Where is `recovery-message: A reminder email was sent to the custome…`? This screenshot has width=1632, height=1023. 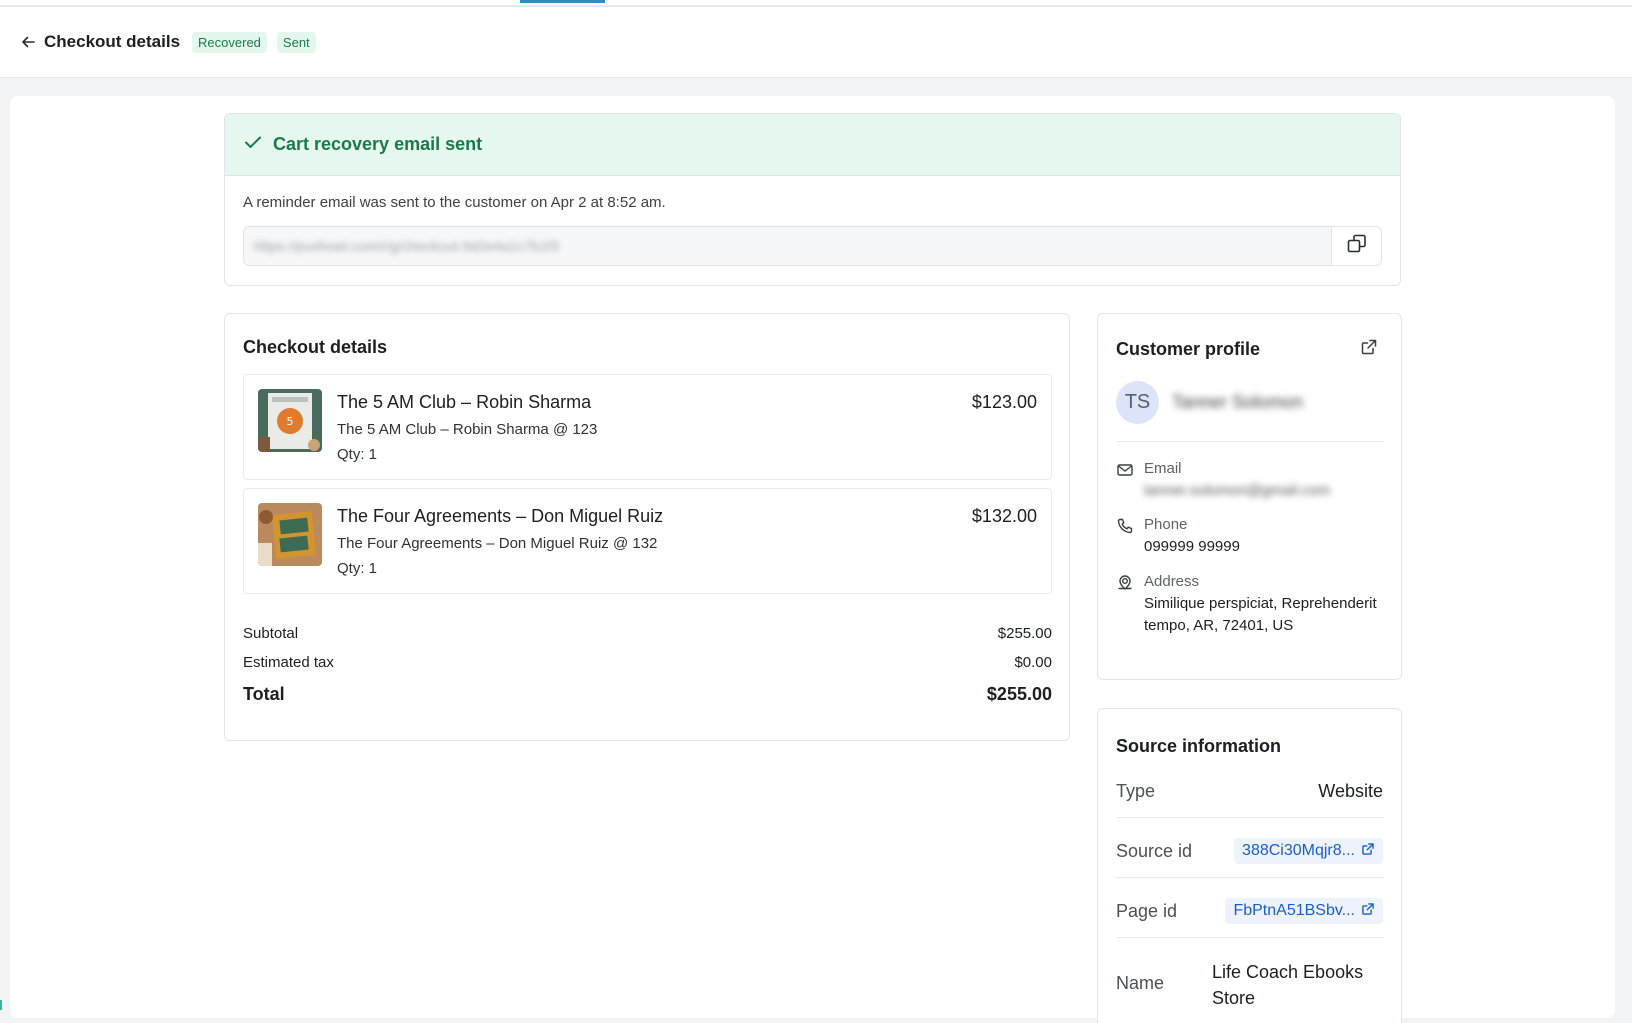
recovery-message: A reminder email was sent to the custome… is located at coordinates (454, 202).